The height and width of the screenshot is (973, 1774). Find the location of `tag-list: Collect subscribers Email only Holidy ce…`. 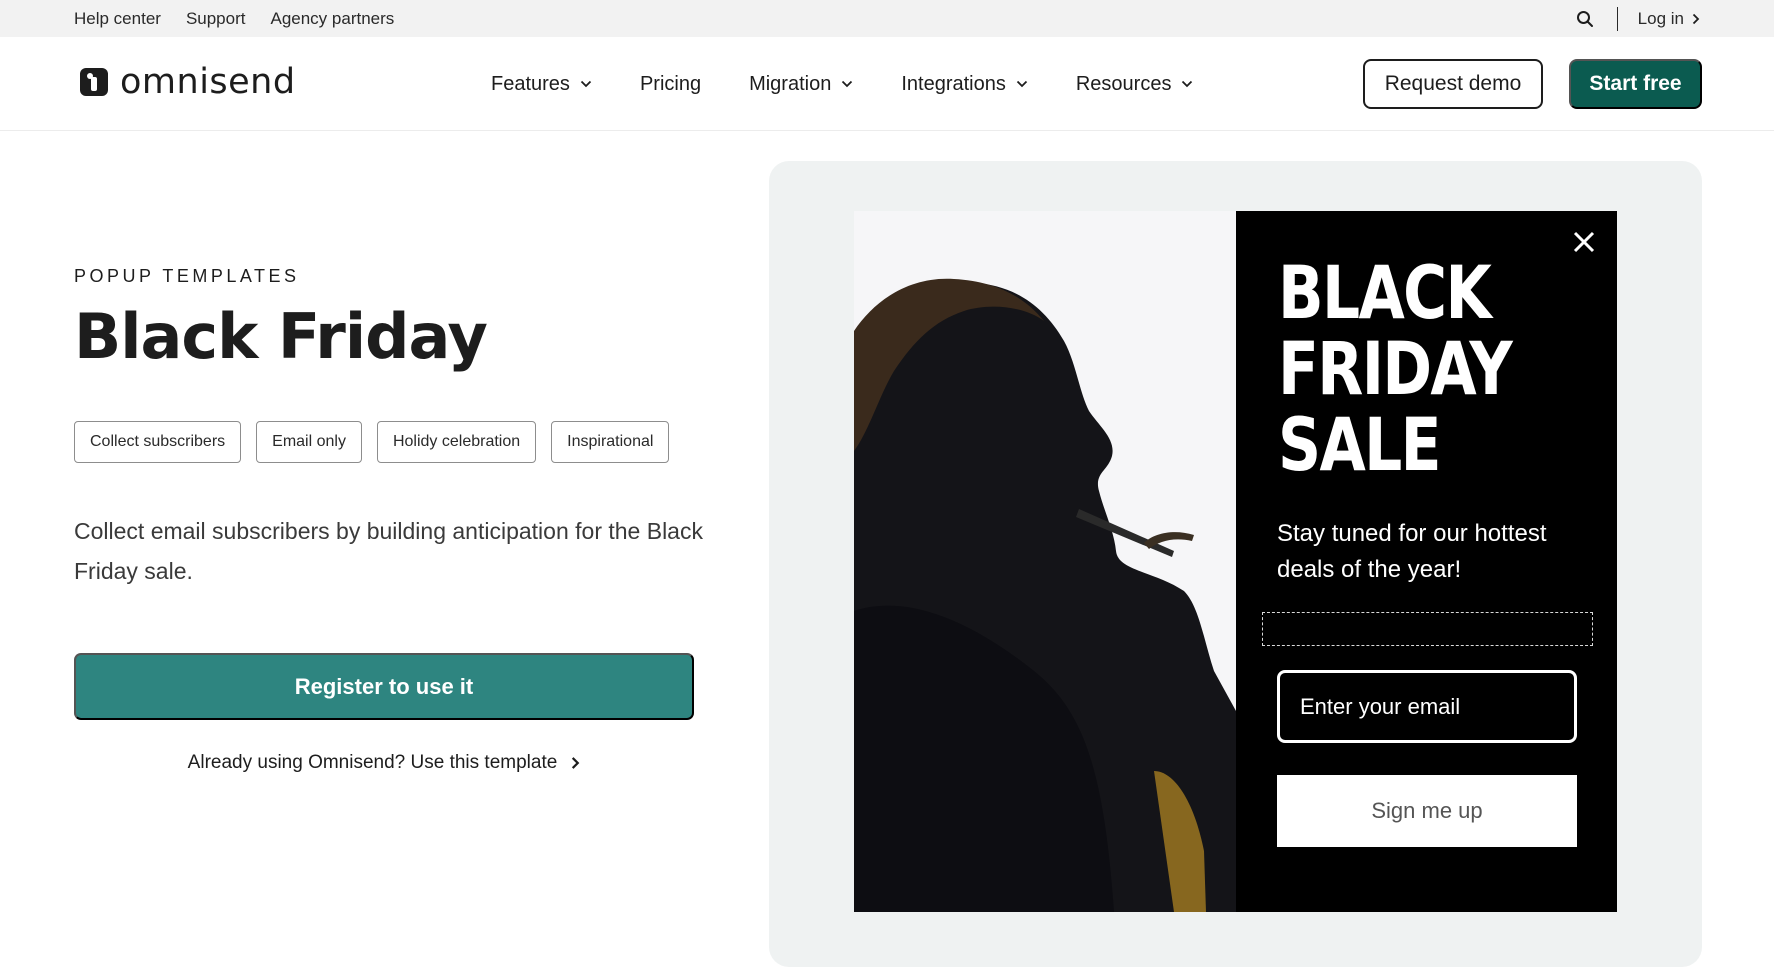

tag-list: Collect subscribers Email only Holidy ce… is located at coordinates (372, 442).